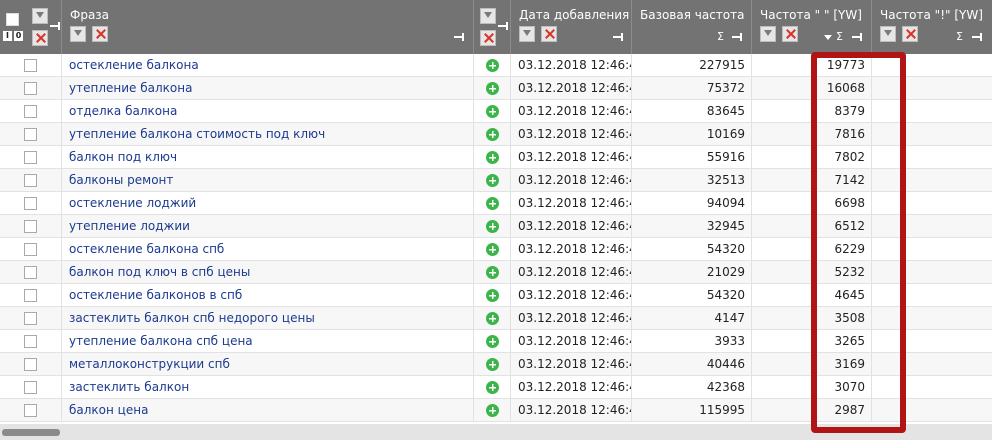  What do you see at coordinates (858, 242) in the screenshot?
I see `highlight-annotation` at bounding box center [858, 242].